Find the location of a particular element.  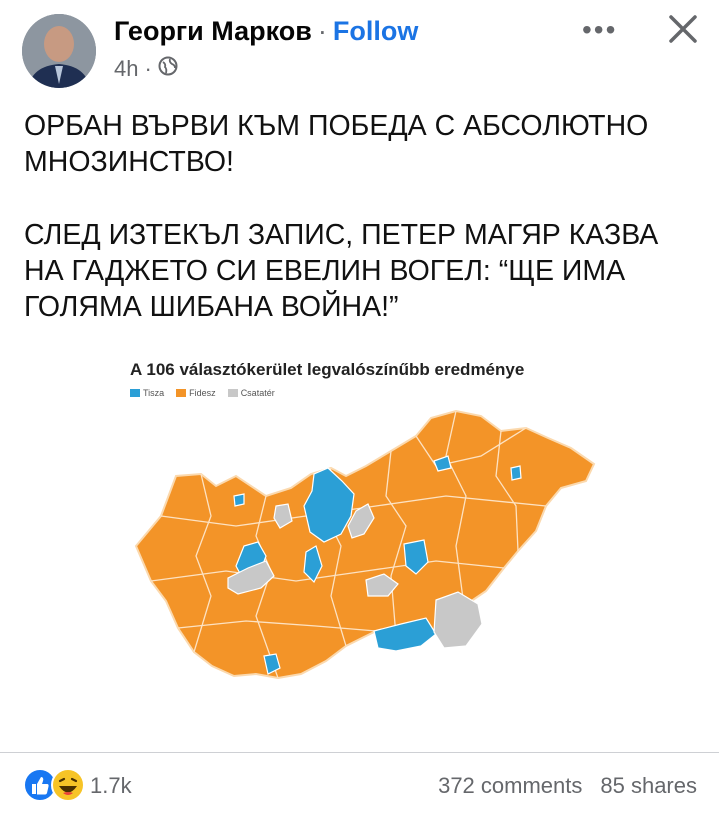

post-time: 4h is located at coordinates (126, 69).